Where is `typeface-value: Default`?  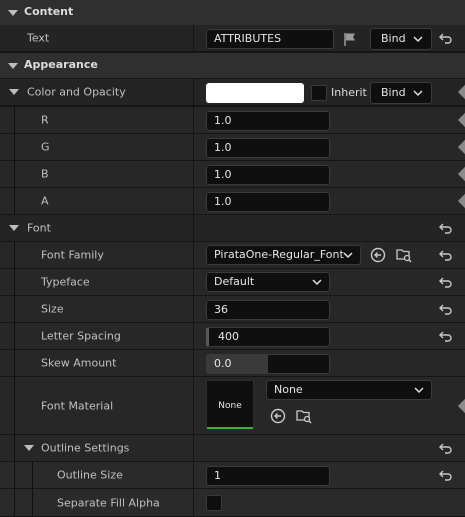
typeface-value: Default is located at coordinates (234, 281).